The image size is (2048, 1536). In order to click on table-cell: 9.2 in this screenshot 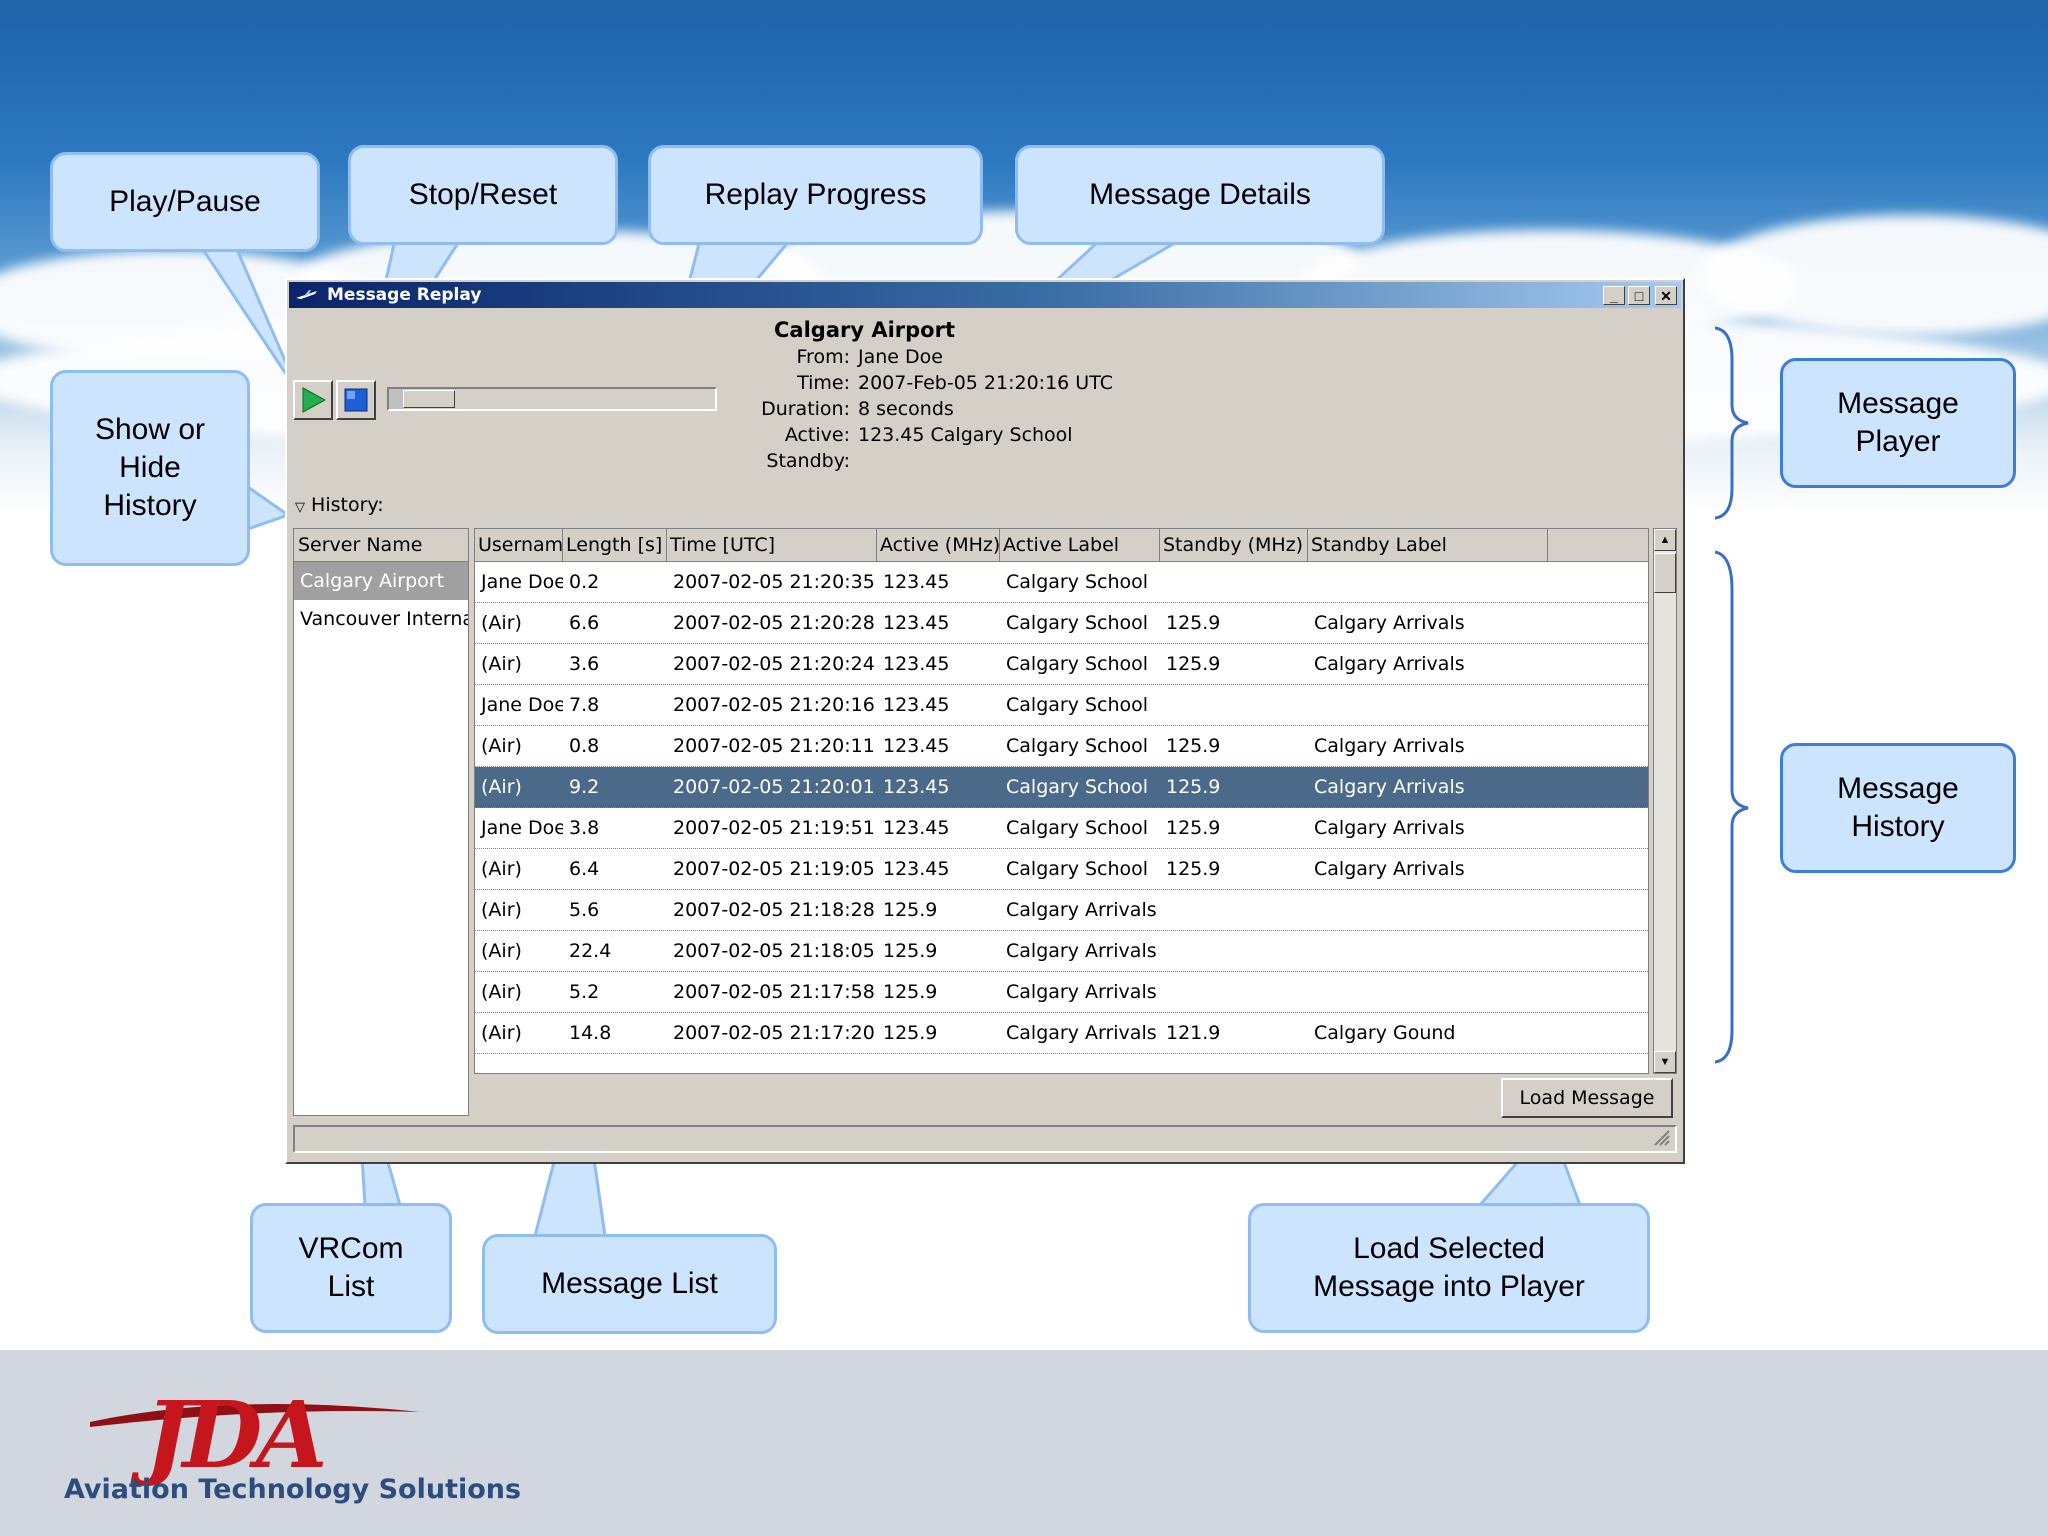, I will do `click(584, 787)`.